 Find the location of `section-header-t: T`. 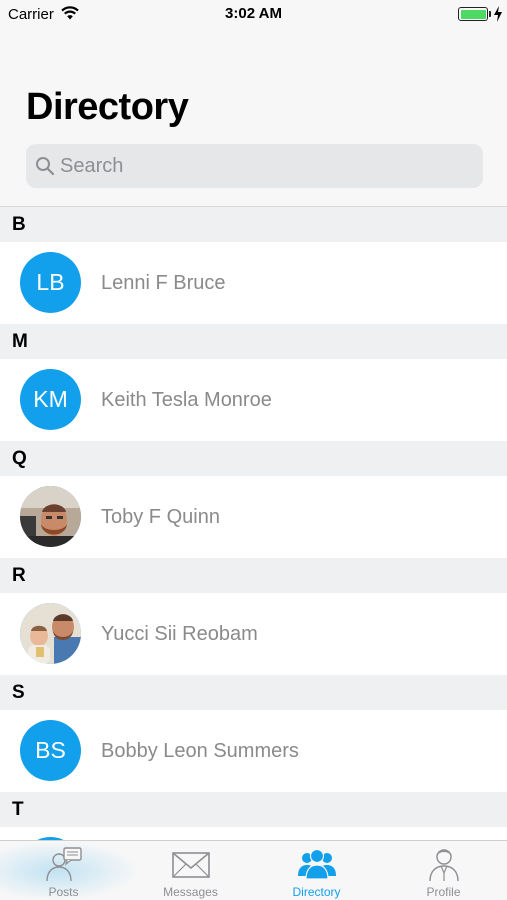

section-header-t: T is located at coordinates (253, 809).